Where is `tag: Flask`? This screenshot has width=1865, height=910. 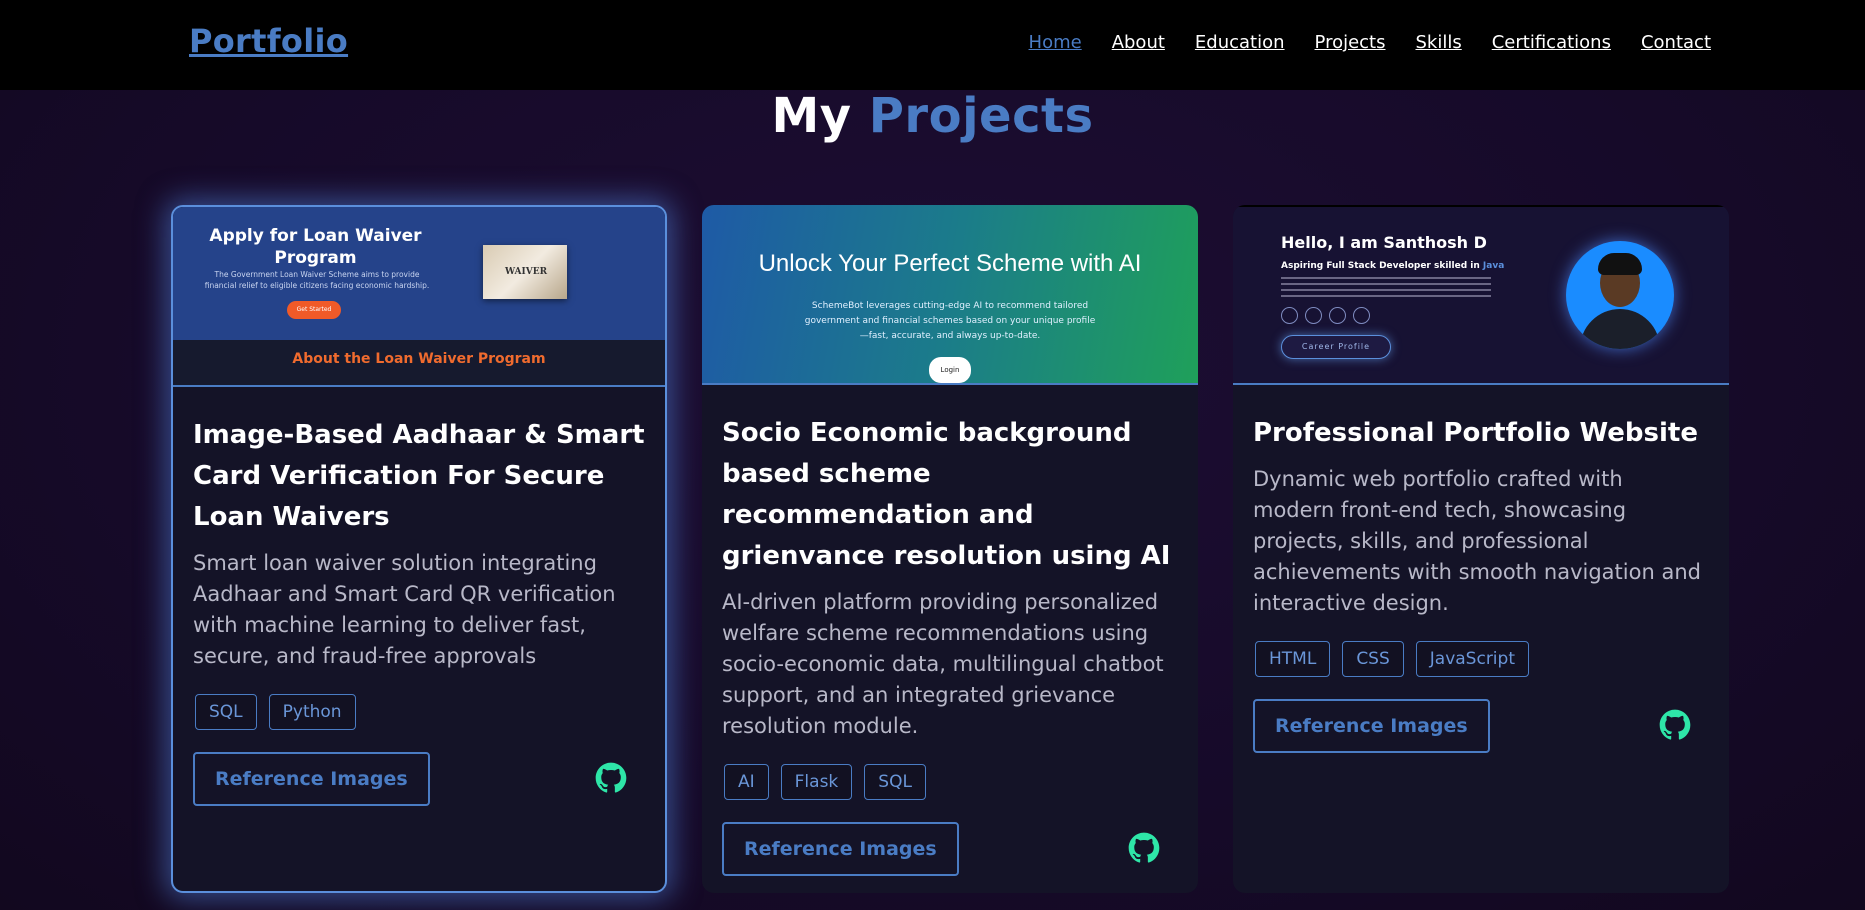 tag: Flask is located at coordinates (816, 782).